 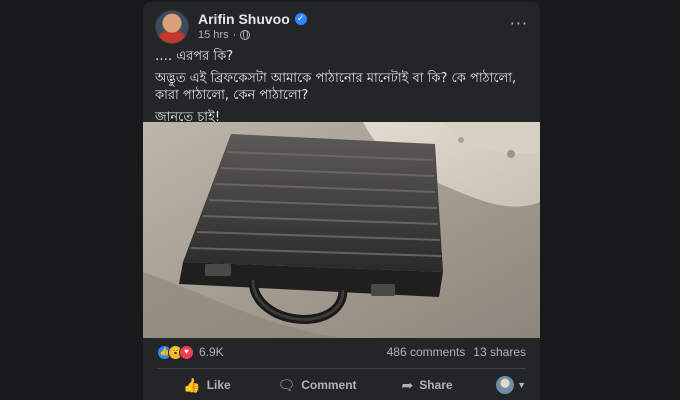 What do you see at coordinates (244, 19) in the screenshot?
I see `author-name: Arifin Shuvoo` at bounding box center [244, 19].